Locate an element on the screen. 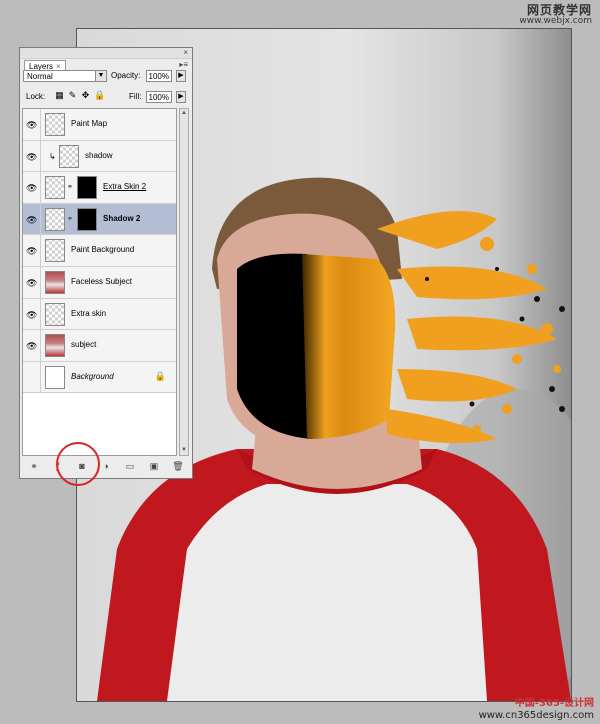 The width and height of the screenshot is (600, 724). layer-name: Extra Skin 2 is located at coordinates (125, 187).